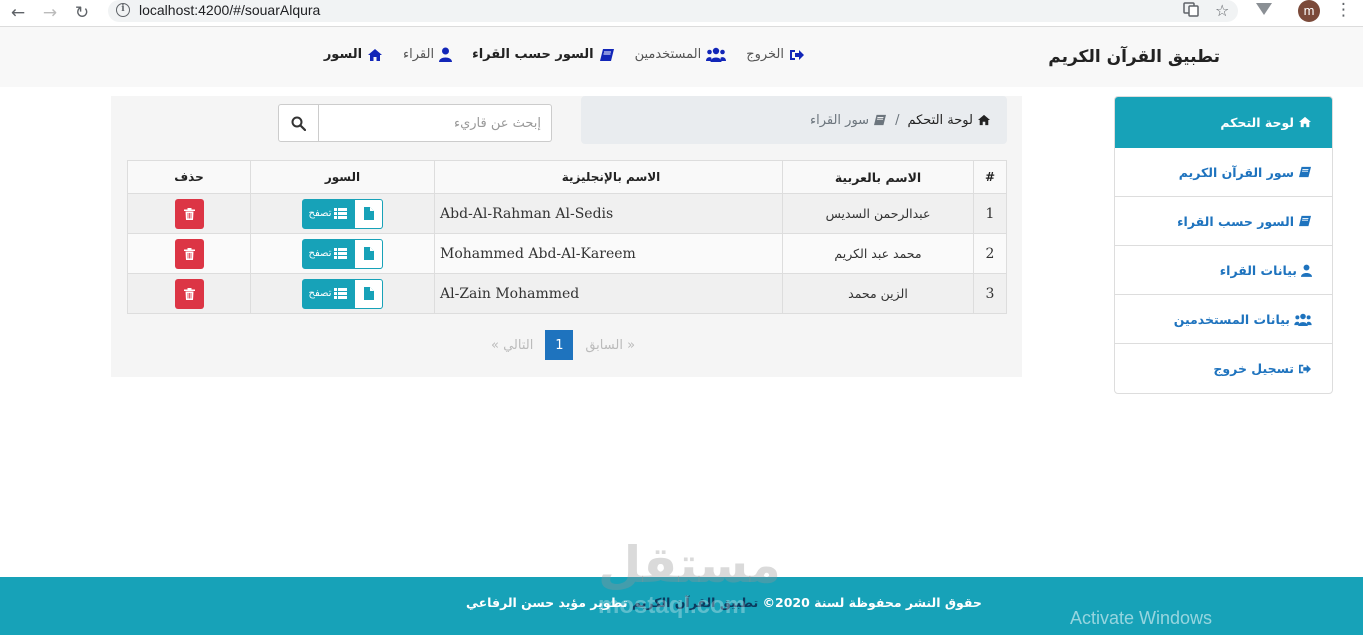 This screenshot has width=1363, height=635. Describe the element at coordinates (1223, 319) in the screenshot. I see `sidebar-item-users-data: بيانات المستخدمين` at that location.